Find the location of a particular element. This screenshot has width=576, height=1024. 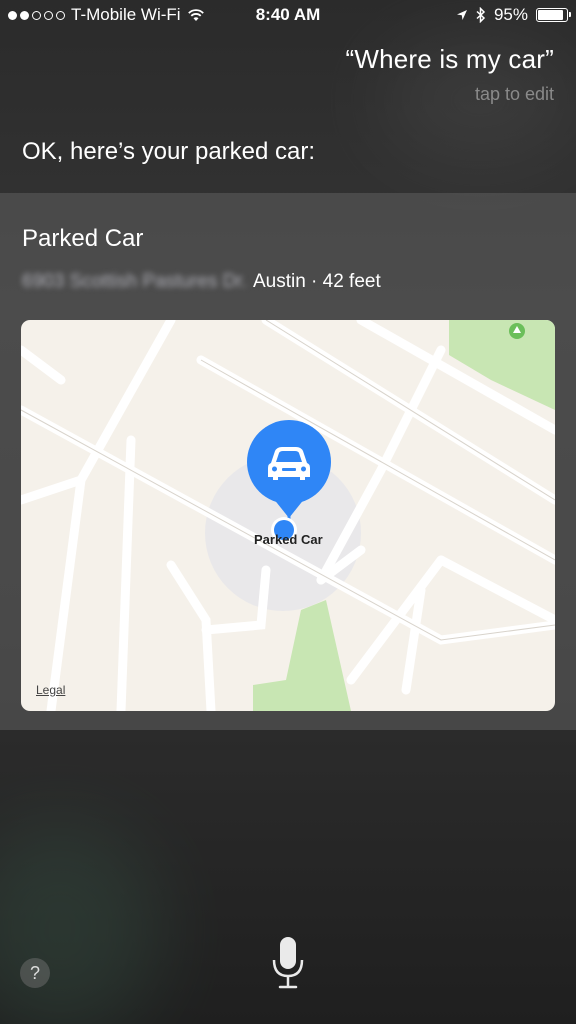

battery-icon is located at coordinates (553, 15).